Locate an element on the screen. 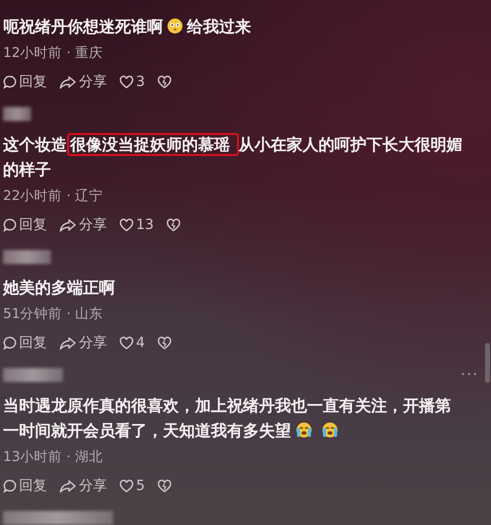  comment-meta: 13小时前 · 湖北 is located at coordinates (53, 457).